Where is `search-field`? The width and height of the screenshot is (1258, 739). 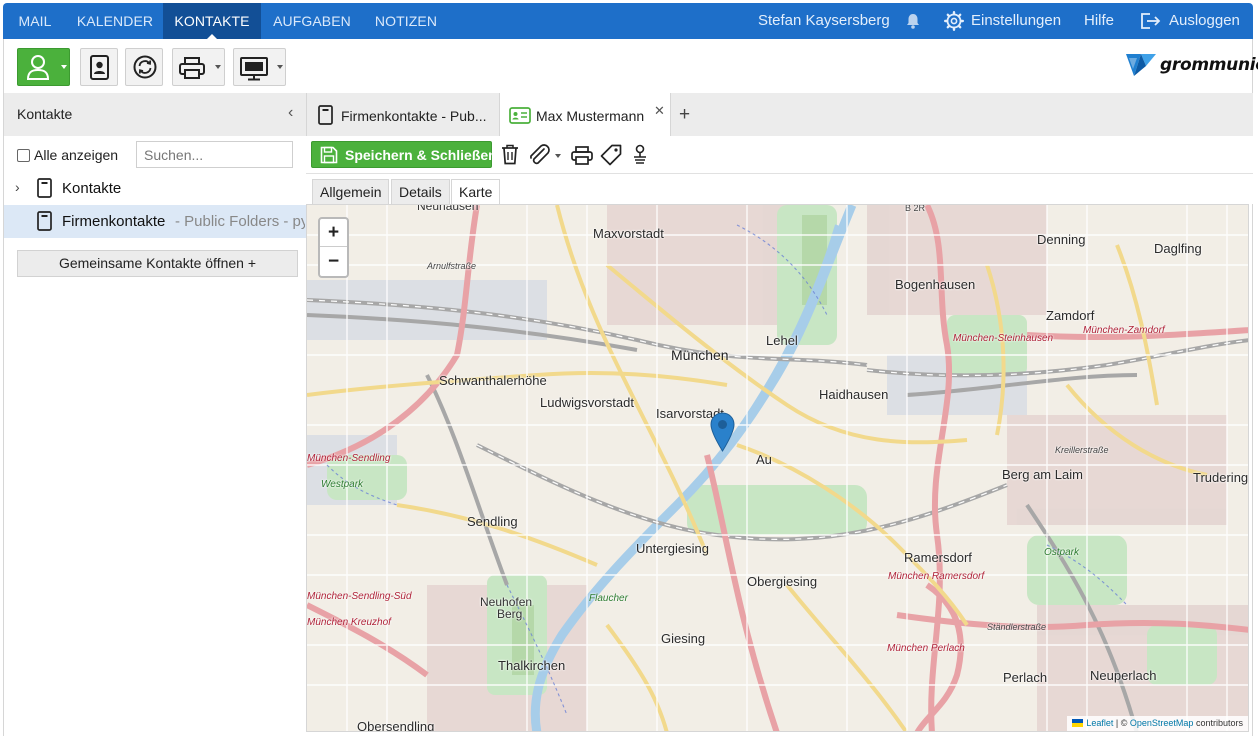
search-field is located at coordinates (214, 154).